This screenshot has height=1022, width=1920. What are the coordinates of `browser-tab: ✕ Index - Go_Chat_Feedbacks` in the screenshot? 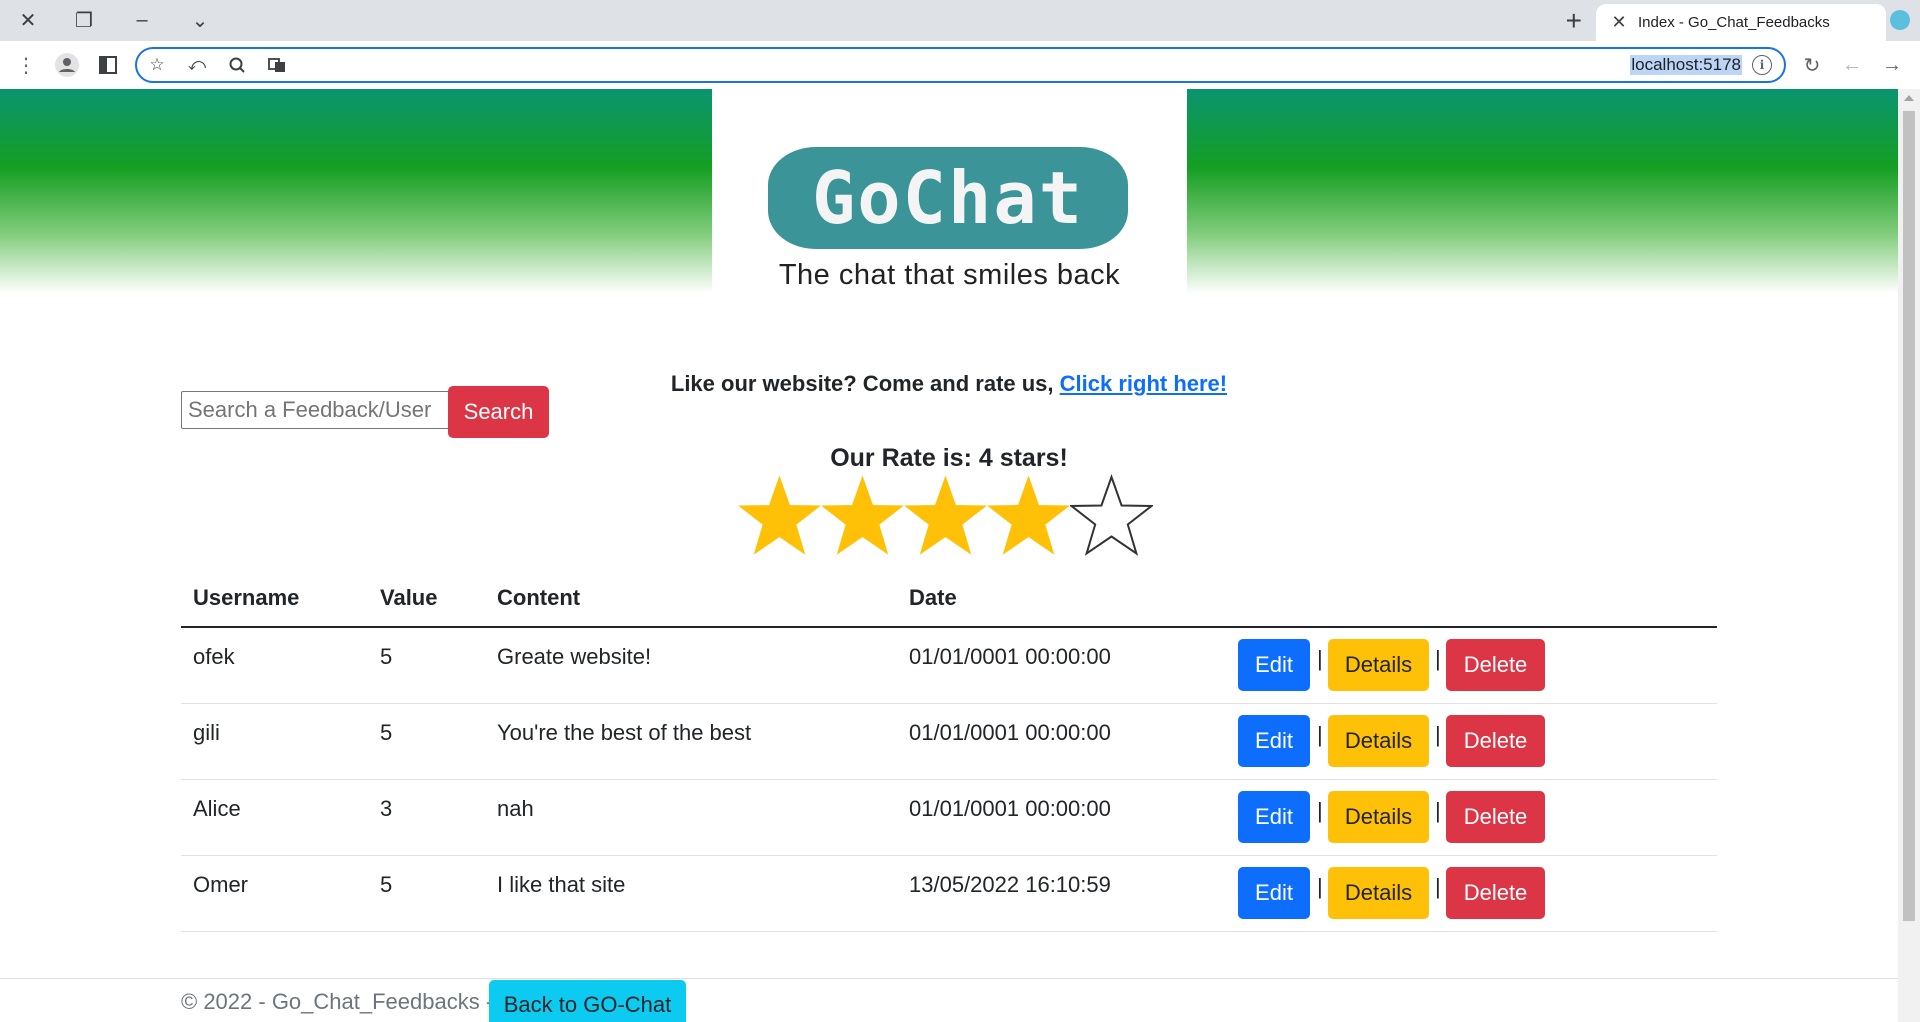 It's located at (1741, 22).